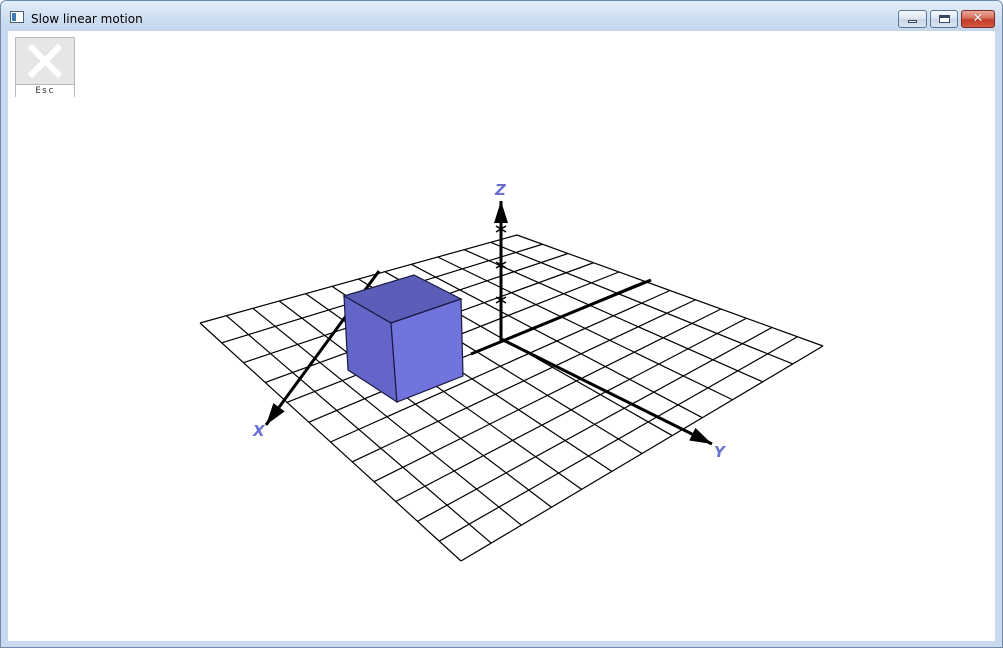  What do you see at coordinates (501, 212) in the screenshot?
I see `z-axis-arrow` at bounding box center [501, 212].